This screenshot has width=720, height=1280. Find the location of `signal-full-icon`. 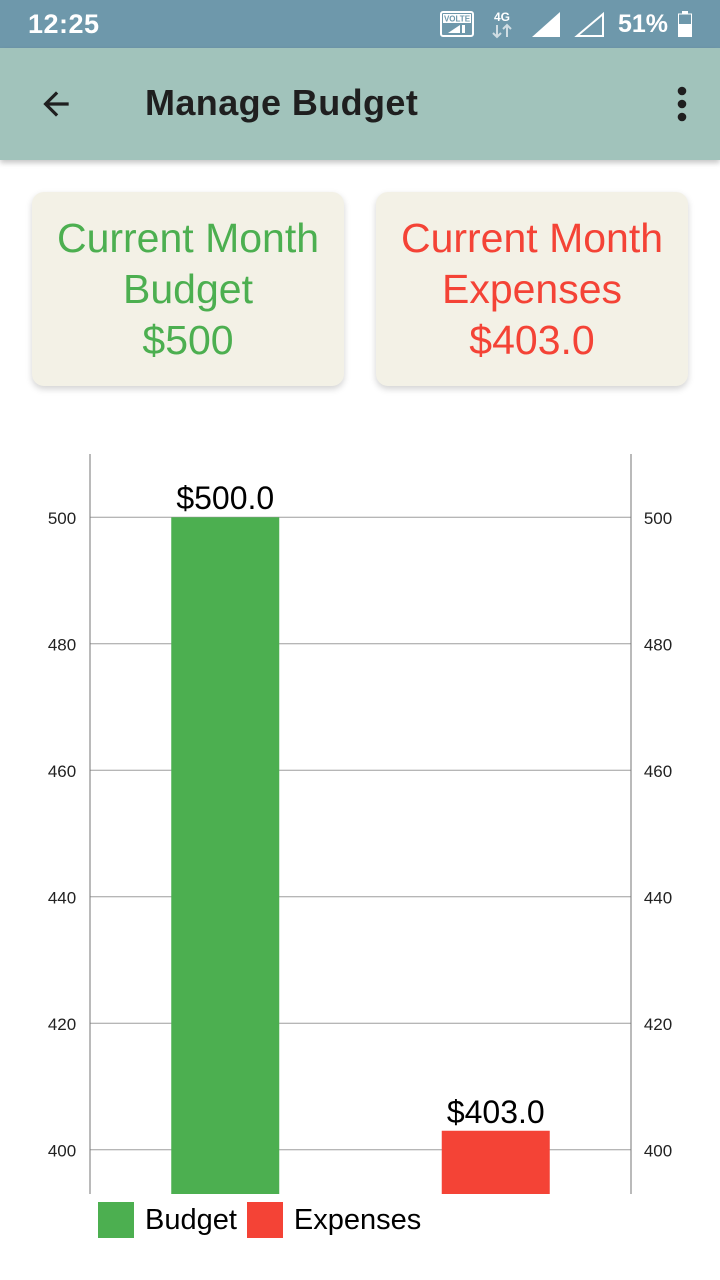

signal-full-icon is located at coordinates (545, 24).